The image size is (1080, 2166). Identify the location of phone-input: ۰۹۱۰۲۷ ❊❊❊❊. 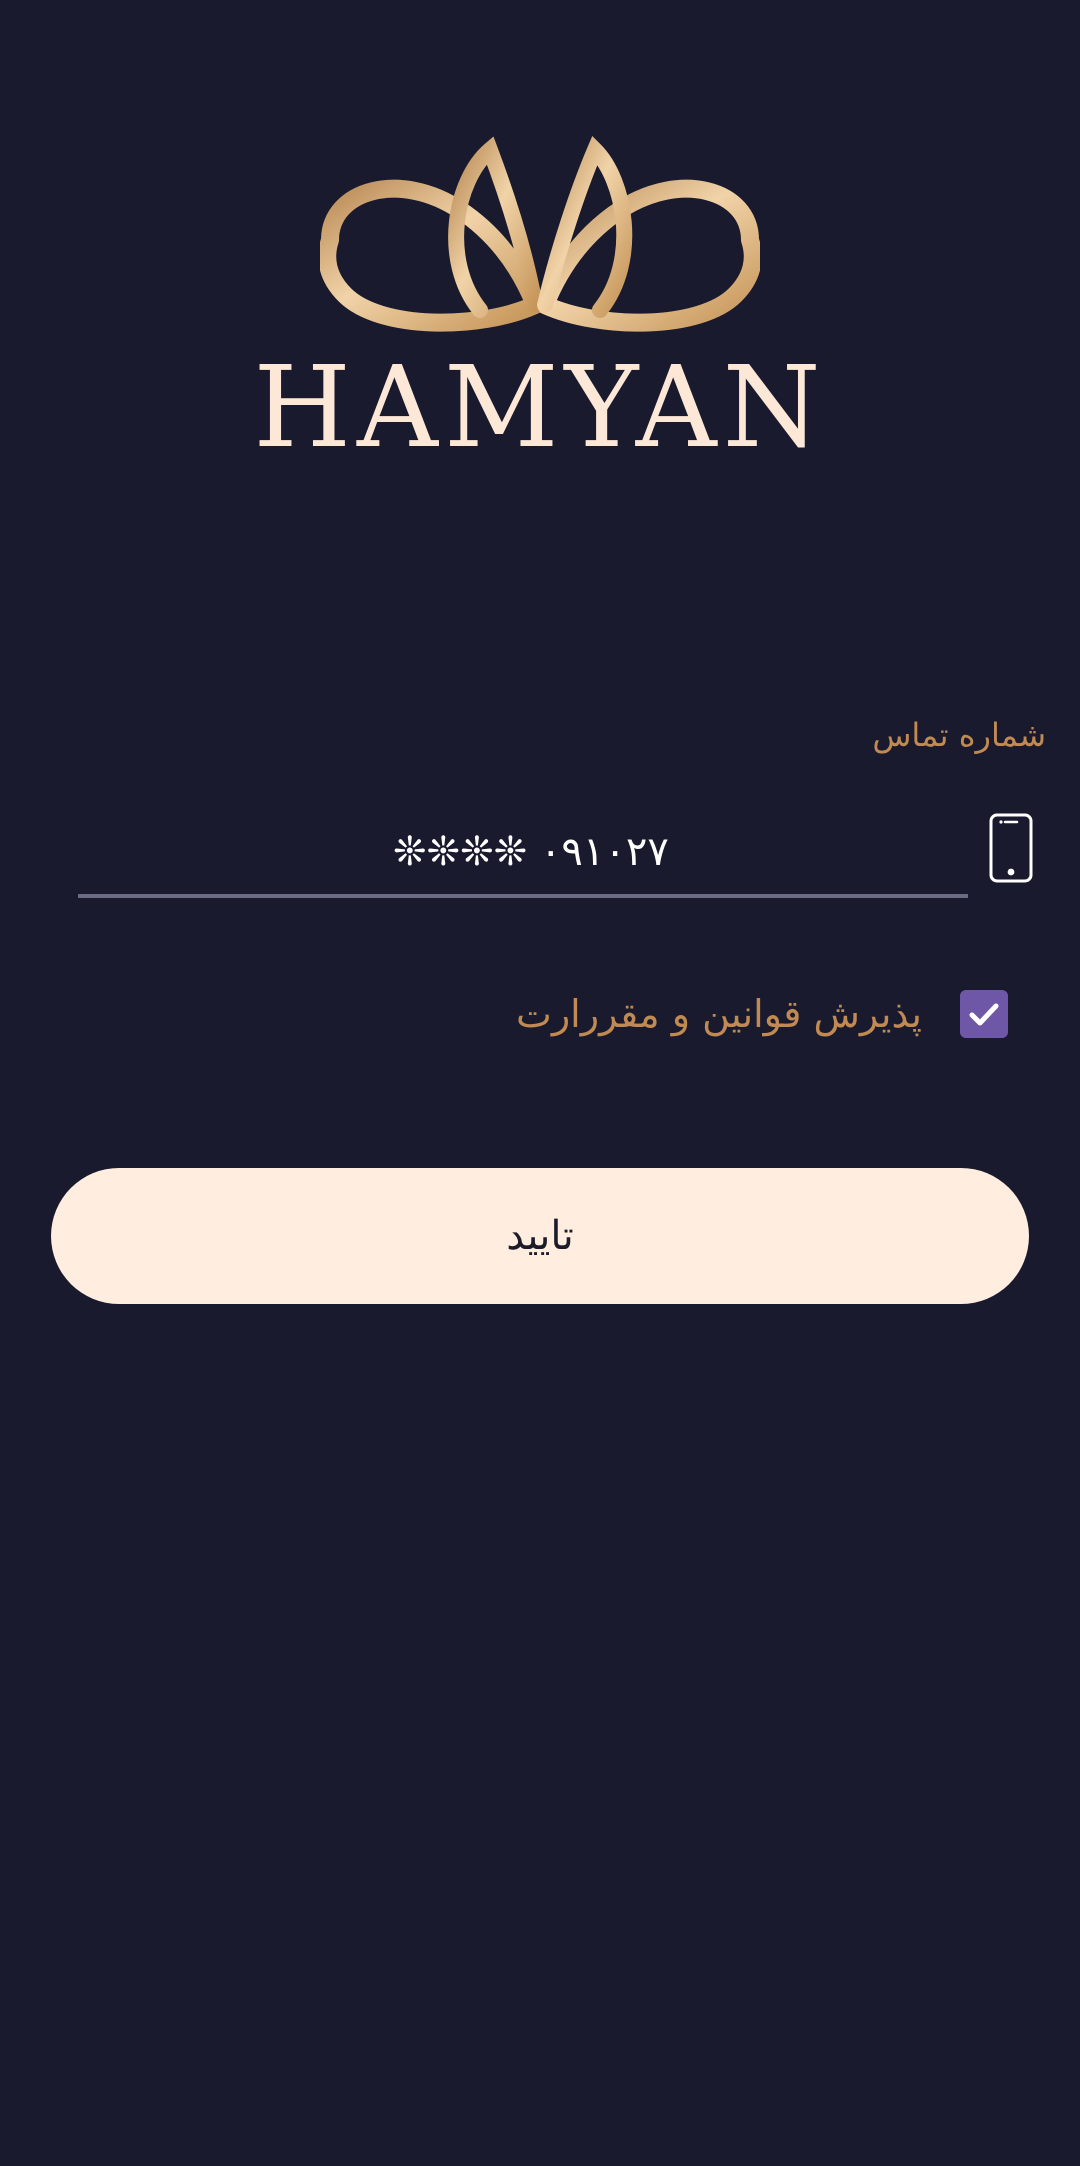
(523, 854).